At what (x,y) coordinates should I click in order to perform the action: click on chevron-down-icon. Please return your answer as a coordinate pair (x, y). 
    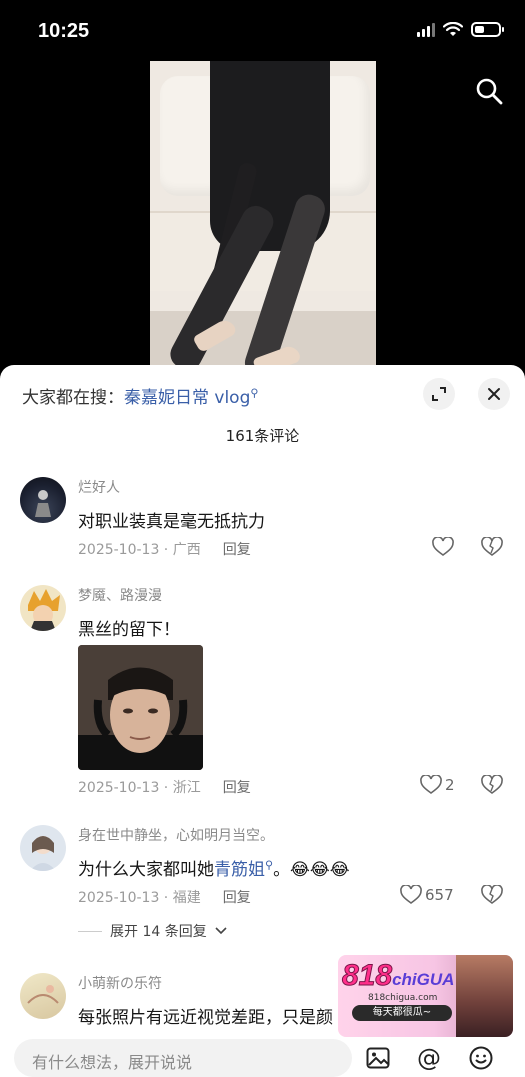
    Looking at the image, I should click on (221, 931).